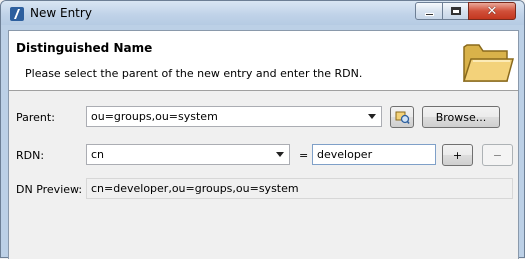 The width and height of the screenshot is (525, 259). What do you see at coordinates (262, 13) in the screenshot?
I see `title-bar: New Entry ✕` at bounding box center [262, 13].